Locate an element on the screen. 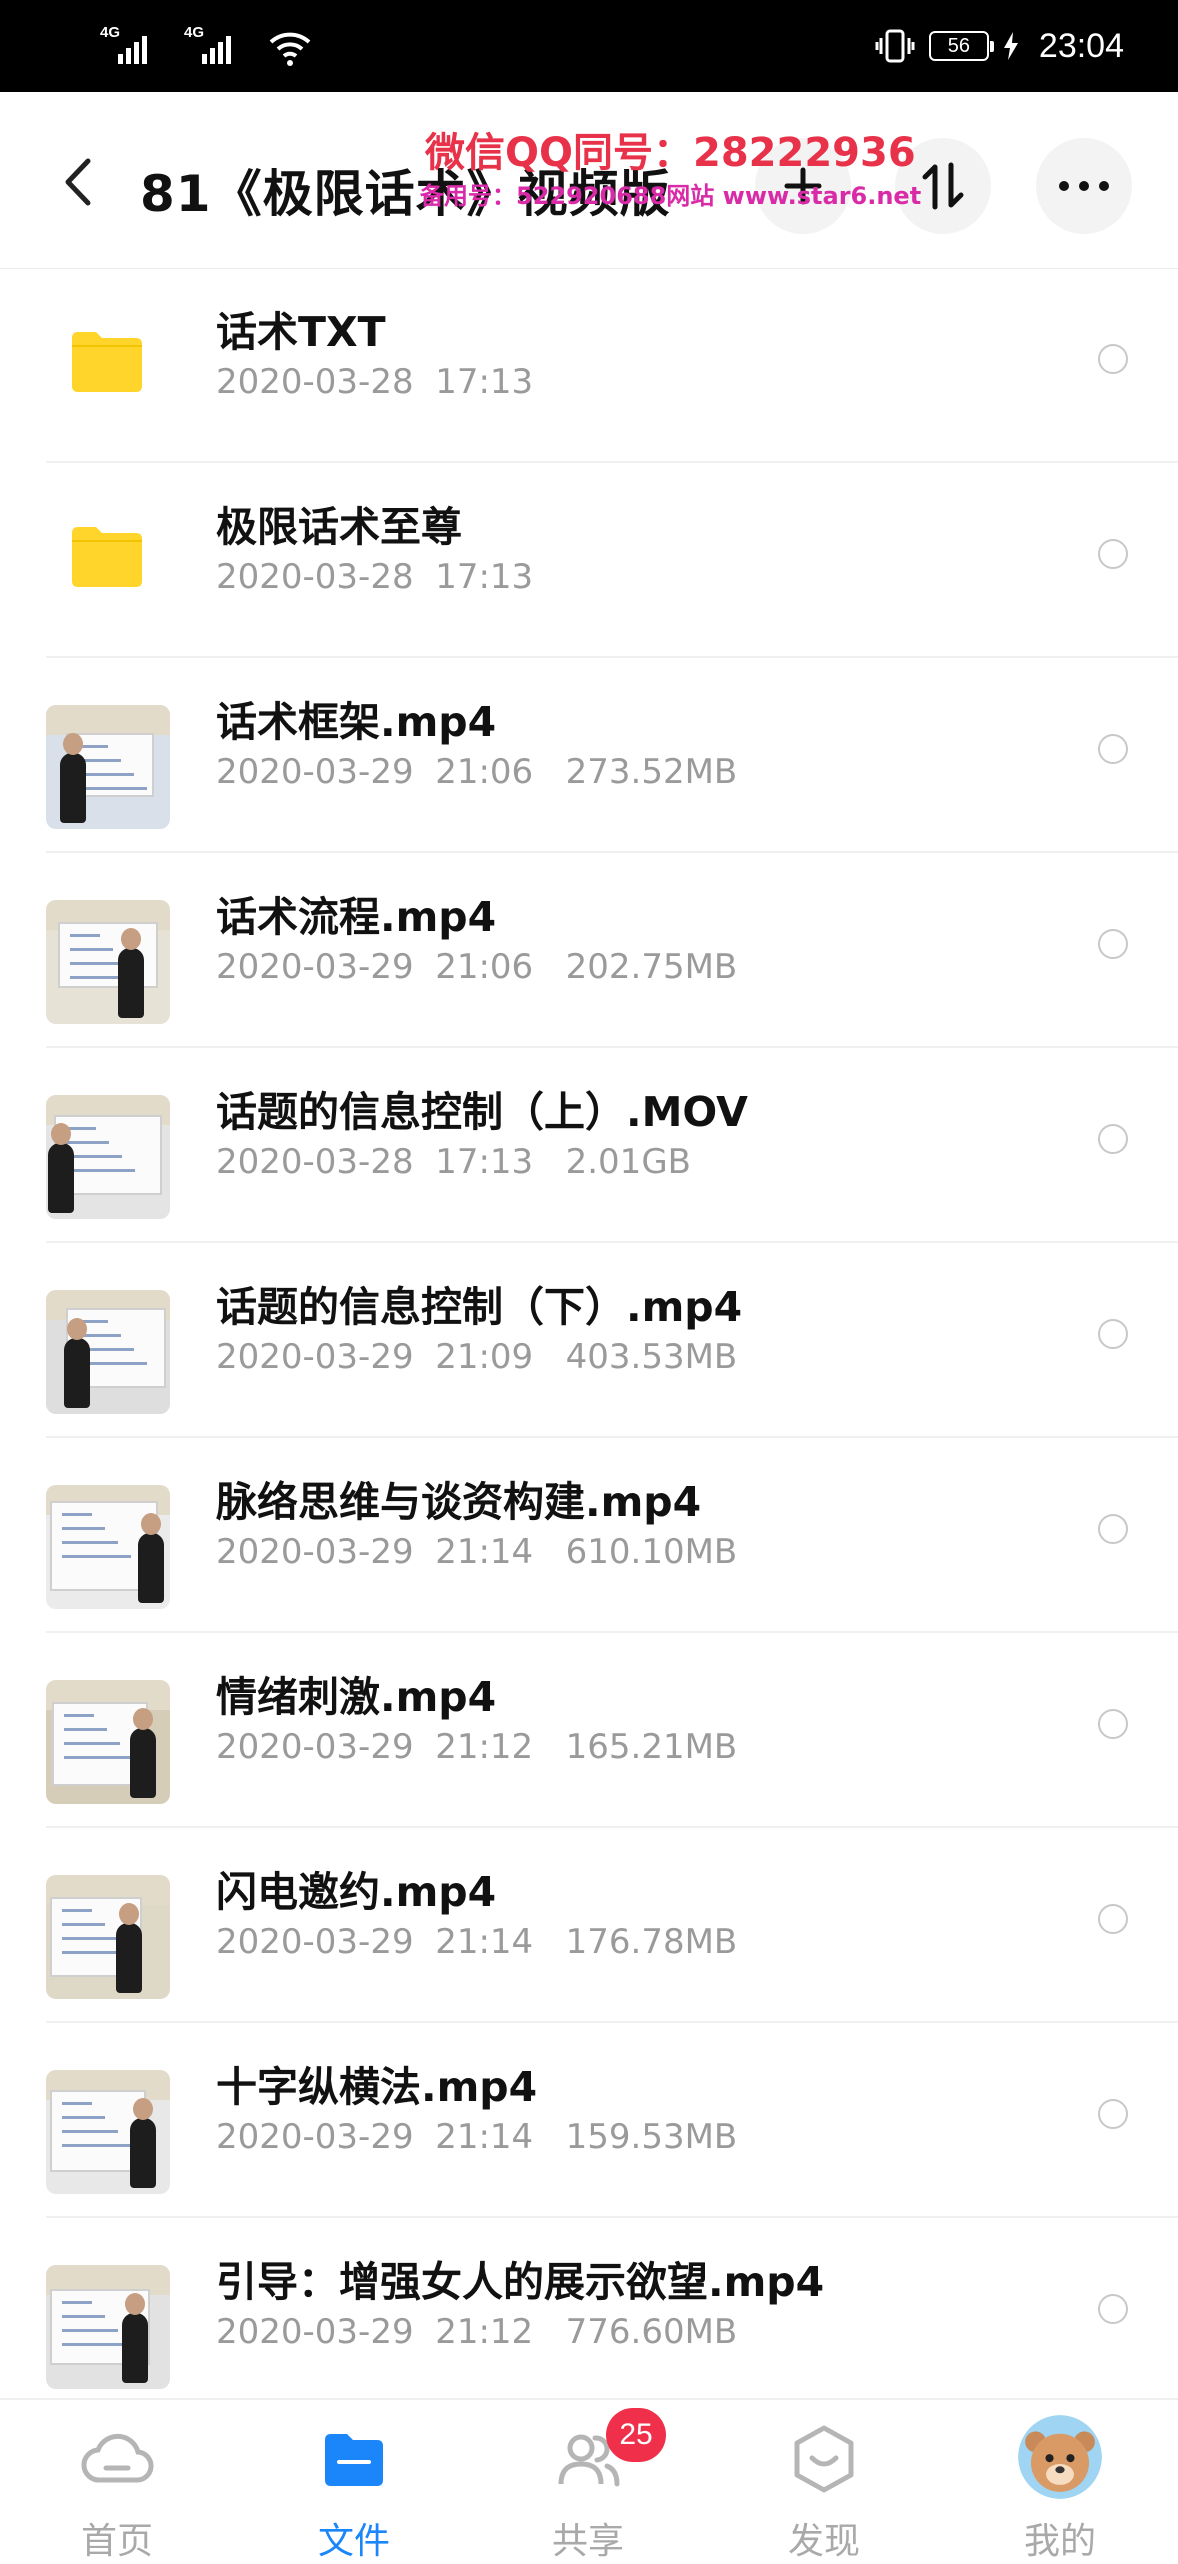 Image resolution: width=1178 pixels, height=2564 pixels. battery-level: 56 is located at coordinates (959, 45).